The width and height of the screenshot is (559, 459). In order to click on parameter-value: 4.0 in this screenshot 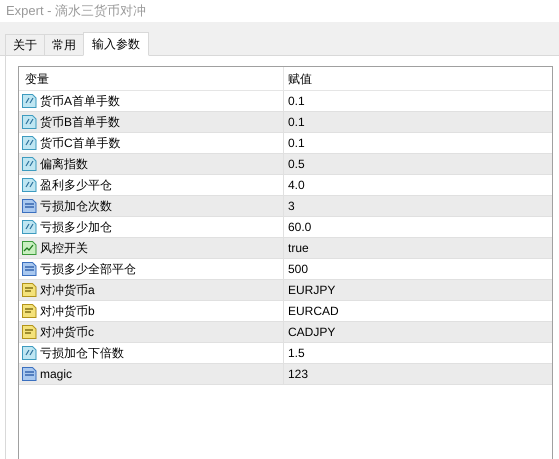, I will do `click(296, 185)`.